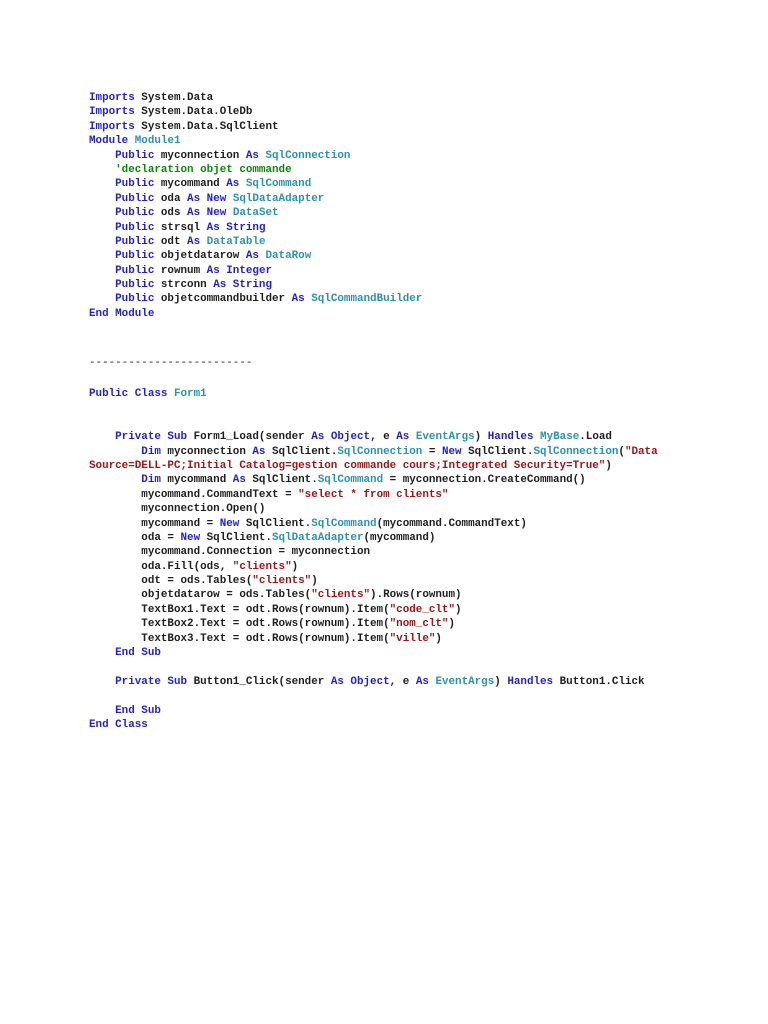 This screenshot has height=1024, width=768. I want to click on code-token: SqlCommandBuilder, so click(367, 299).